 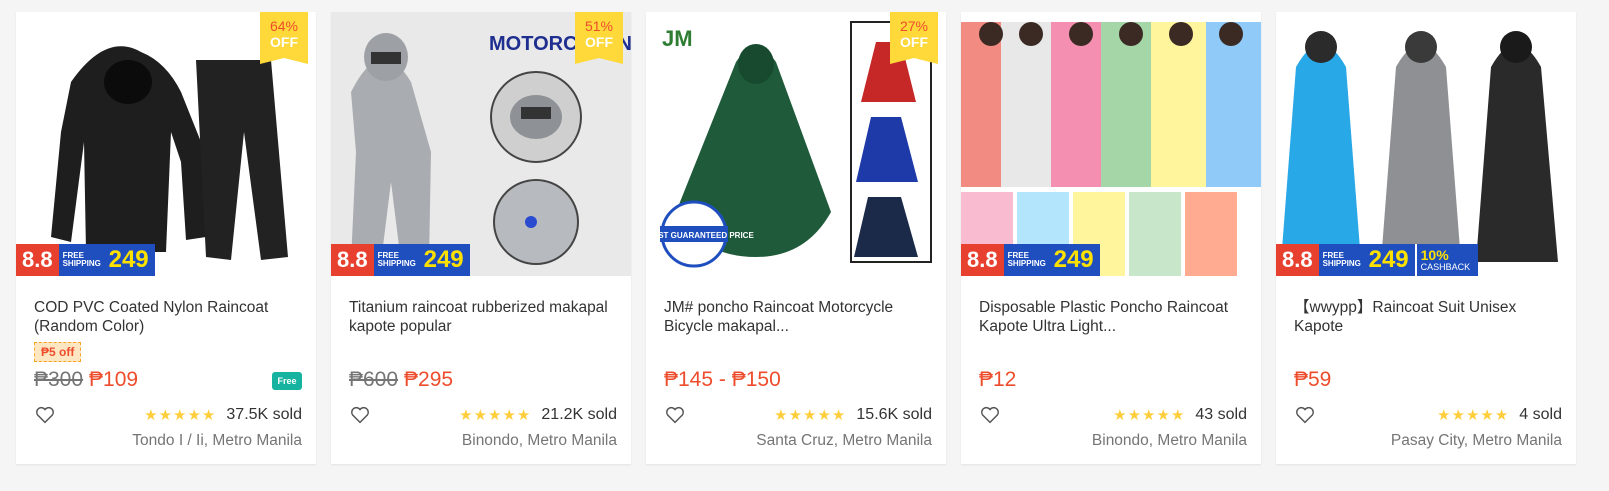 What do you see at coordinates (86, 380) in the screenshot?
I see `price-row: ₱300 ₱109` at bounding box center [86, 380].